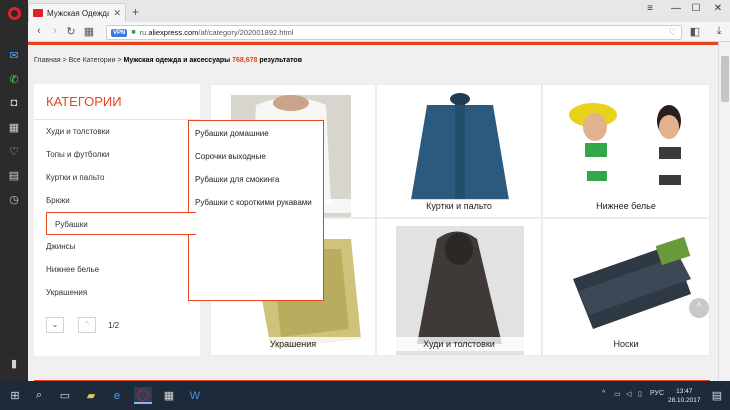 This screenshot has height=410, width=730. I want to click on maximize-button: ☐, so click(696, 8).